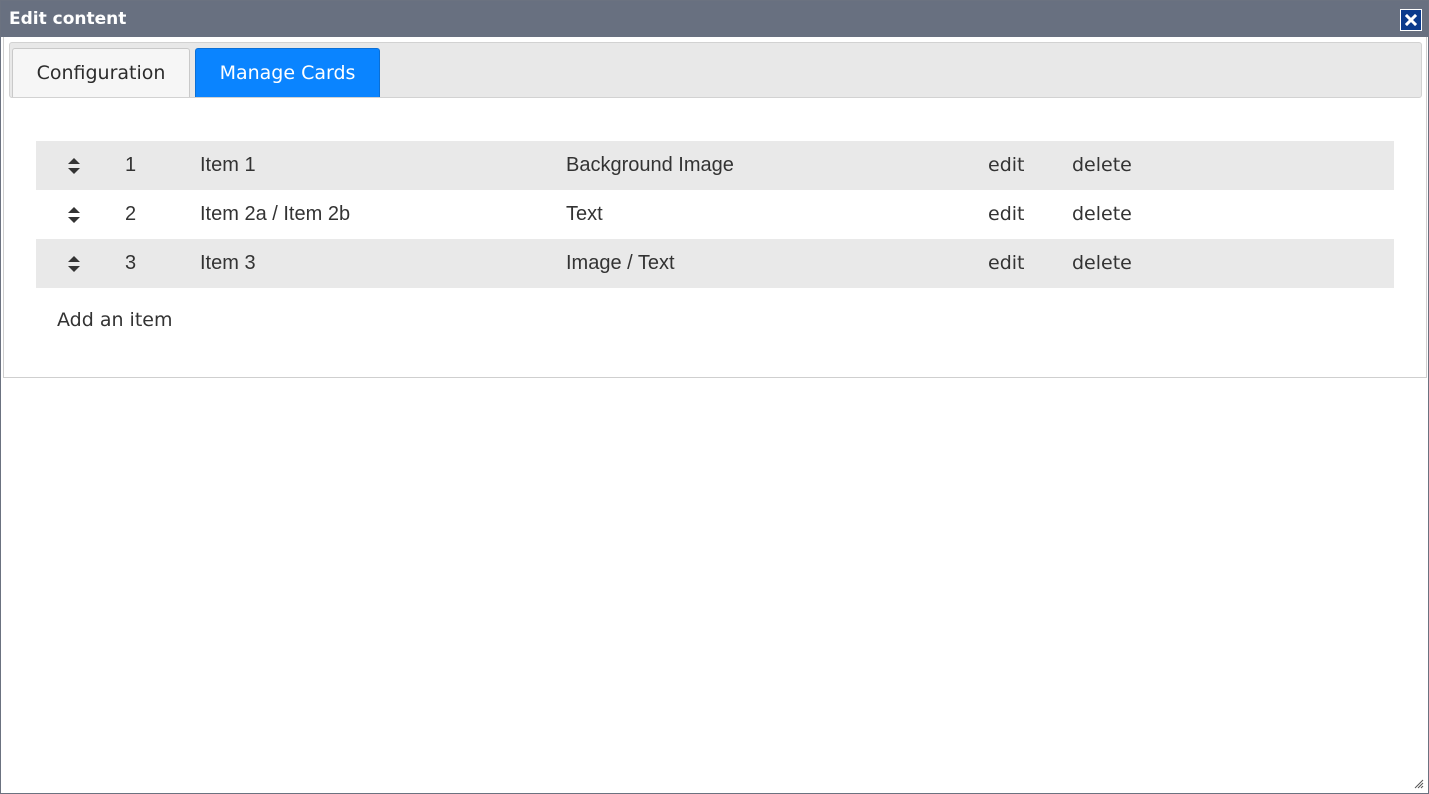 The height and width of the screenshot is (794, 1429). I want to click on close-icon, so click(1411, 20).